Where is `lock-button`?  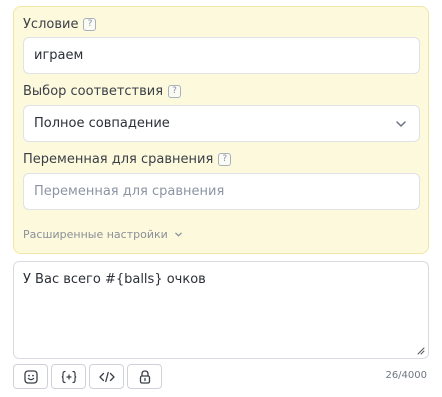 lock-button is located at coordinates (144, 376).